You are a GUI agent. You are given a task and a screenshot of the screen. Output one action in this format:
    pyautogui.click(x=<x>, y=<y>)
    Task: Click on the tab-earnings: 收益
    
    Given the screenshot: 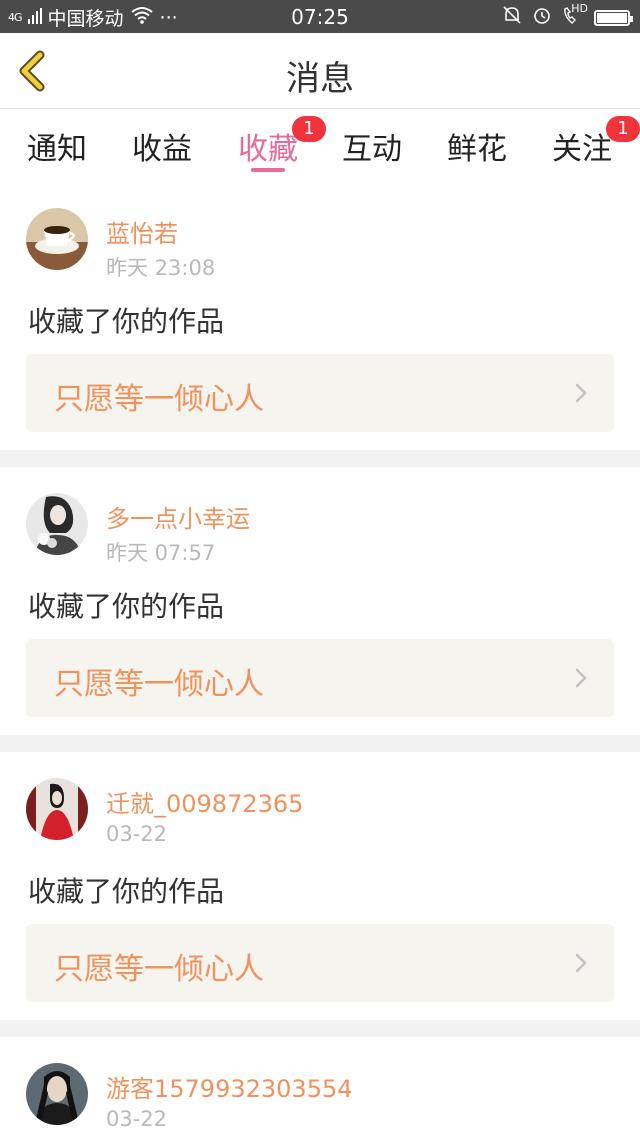 What is the action you would take?
    pyautogui.click(x=162, y=146)
    